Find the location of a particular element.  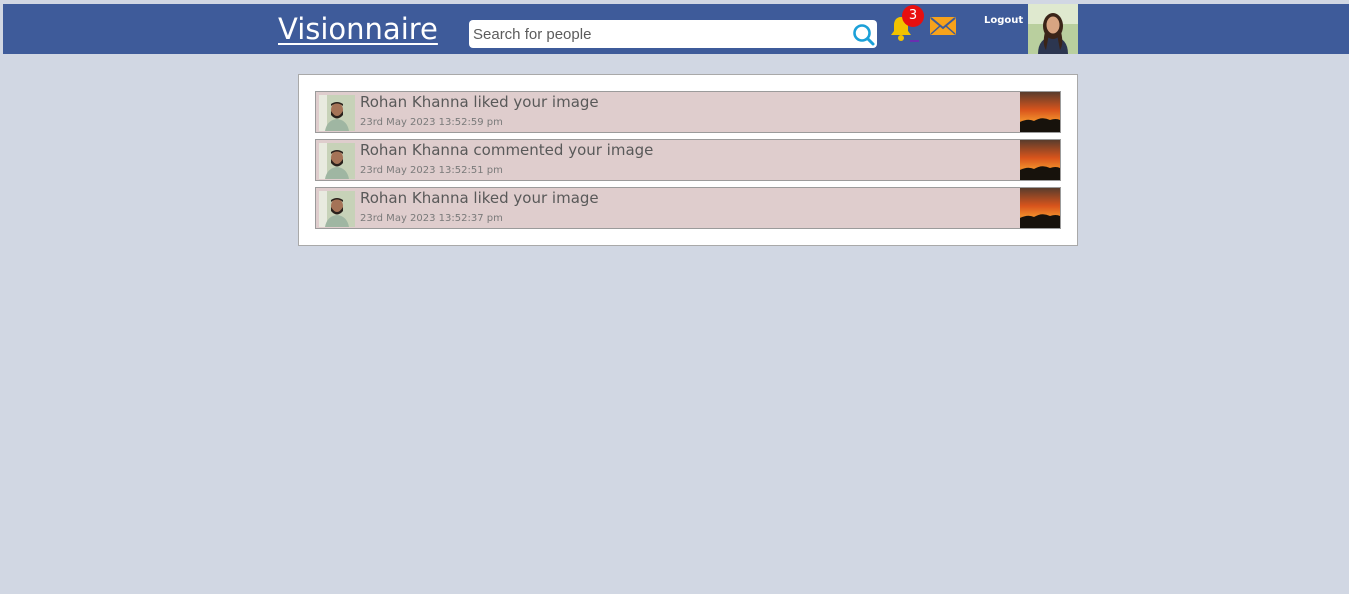

search-input is located at coordinates (659, 34).